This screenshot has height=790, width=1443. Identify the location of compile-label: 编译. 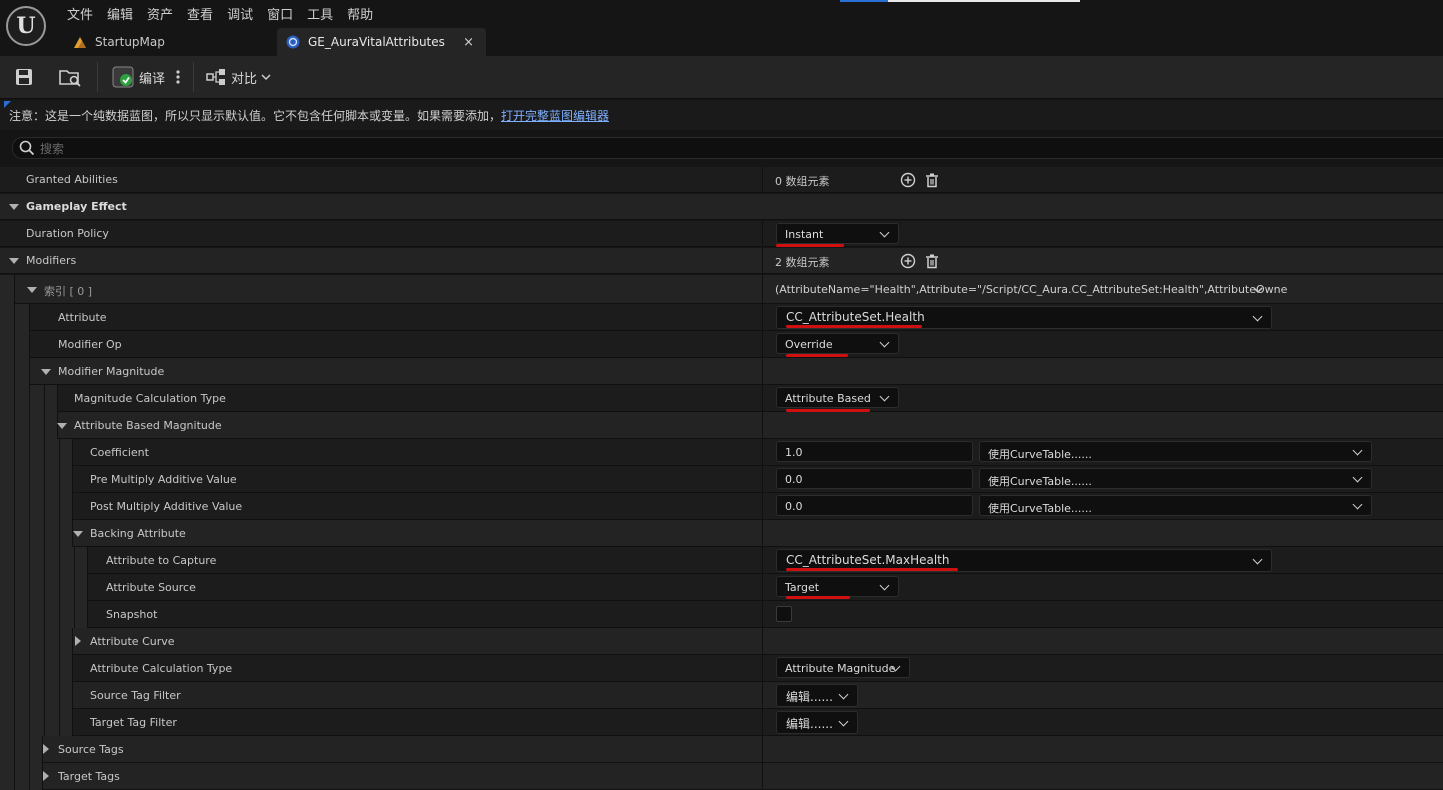
(152, 79).